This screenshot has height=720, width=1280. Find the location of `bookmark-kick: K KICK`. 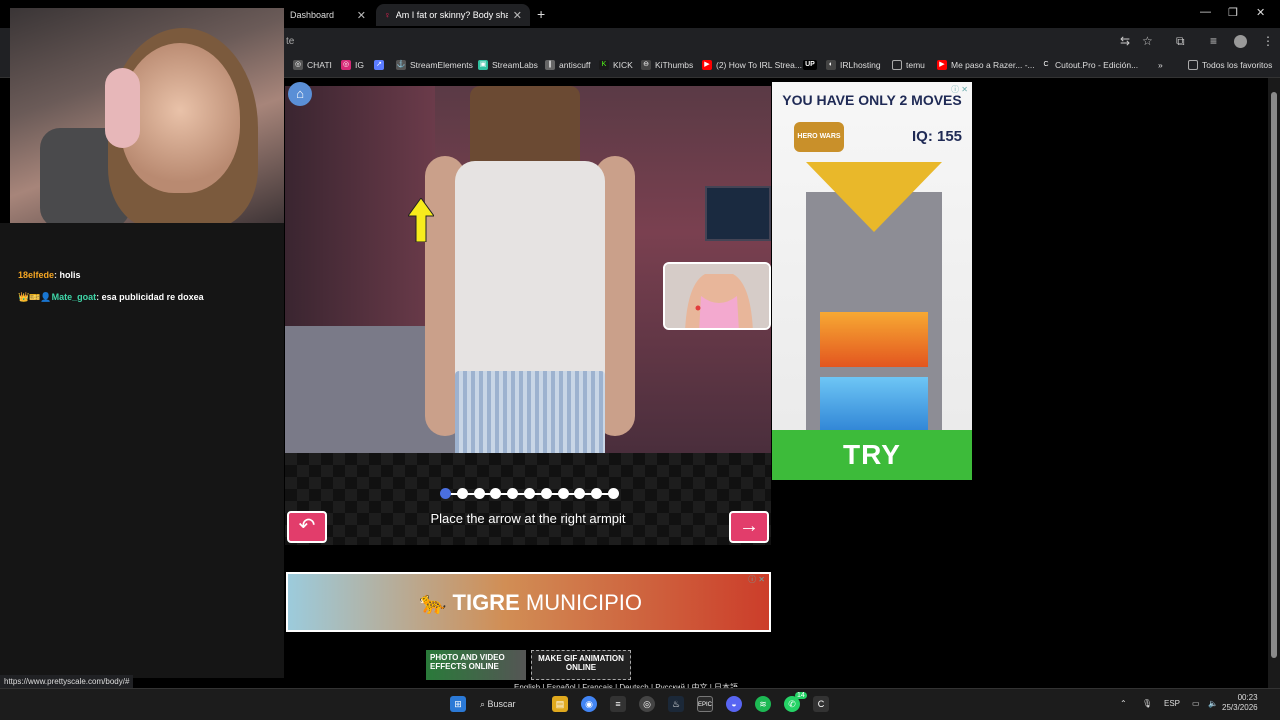

bookmark-kick: K KICK is located at coordinates (616, 65).